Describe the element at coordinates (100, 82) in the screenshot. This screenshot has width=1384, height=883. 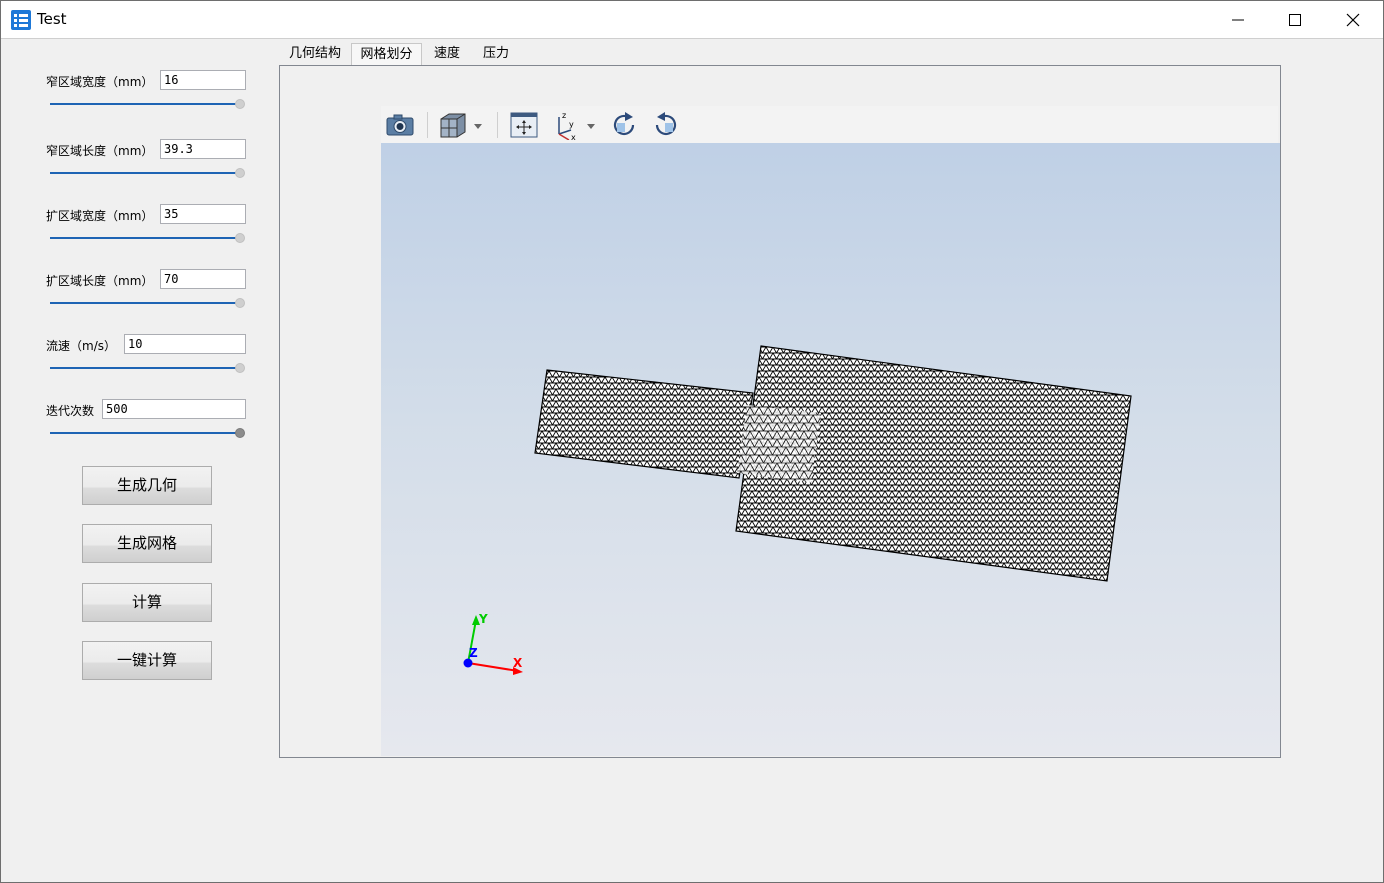
I see `narrow-width-label: 窄区域宽度（mm）` at that location.